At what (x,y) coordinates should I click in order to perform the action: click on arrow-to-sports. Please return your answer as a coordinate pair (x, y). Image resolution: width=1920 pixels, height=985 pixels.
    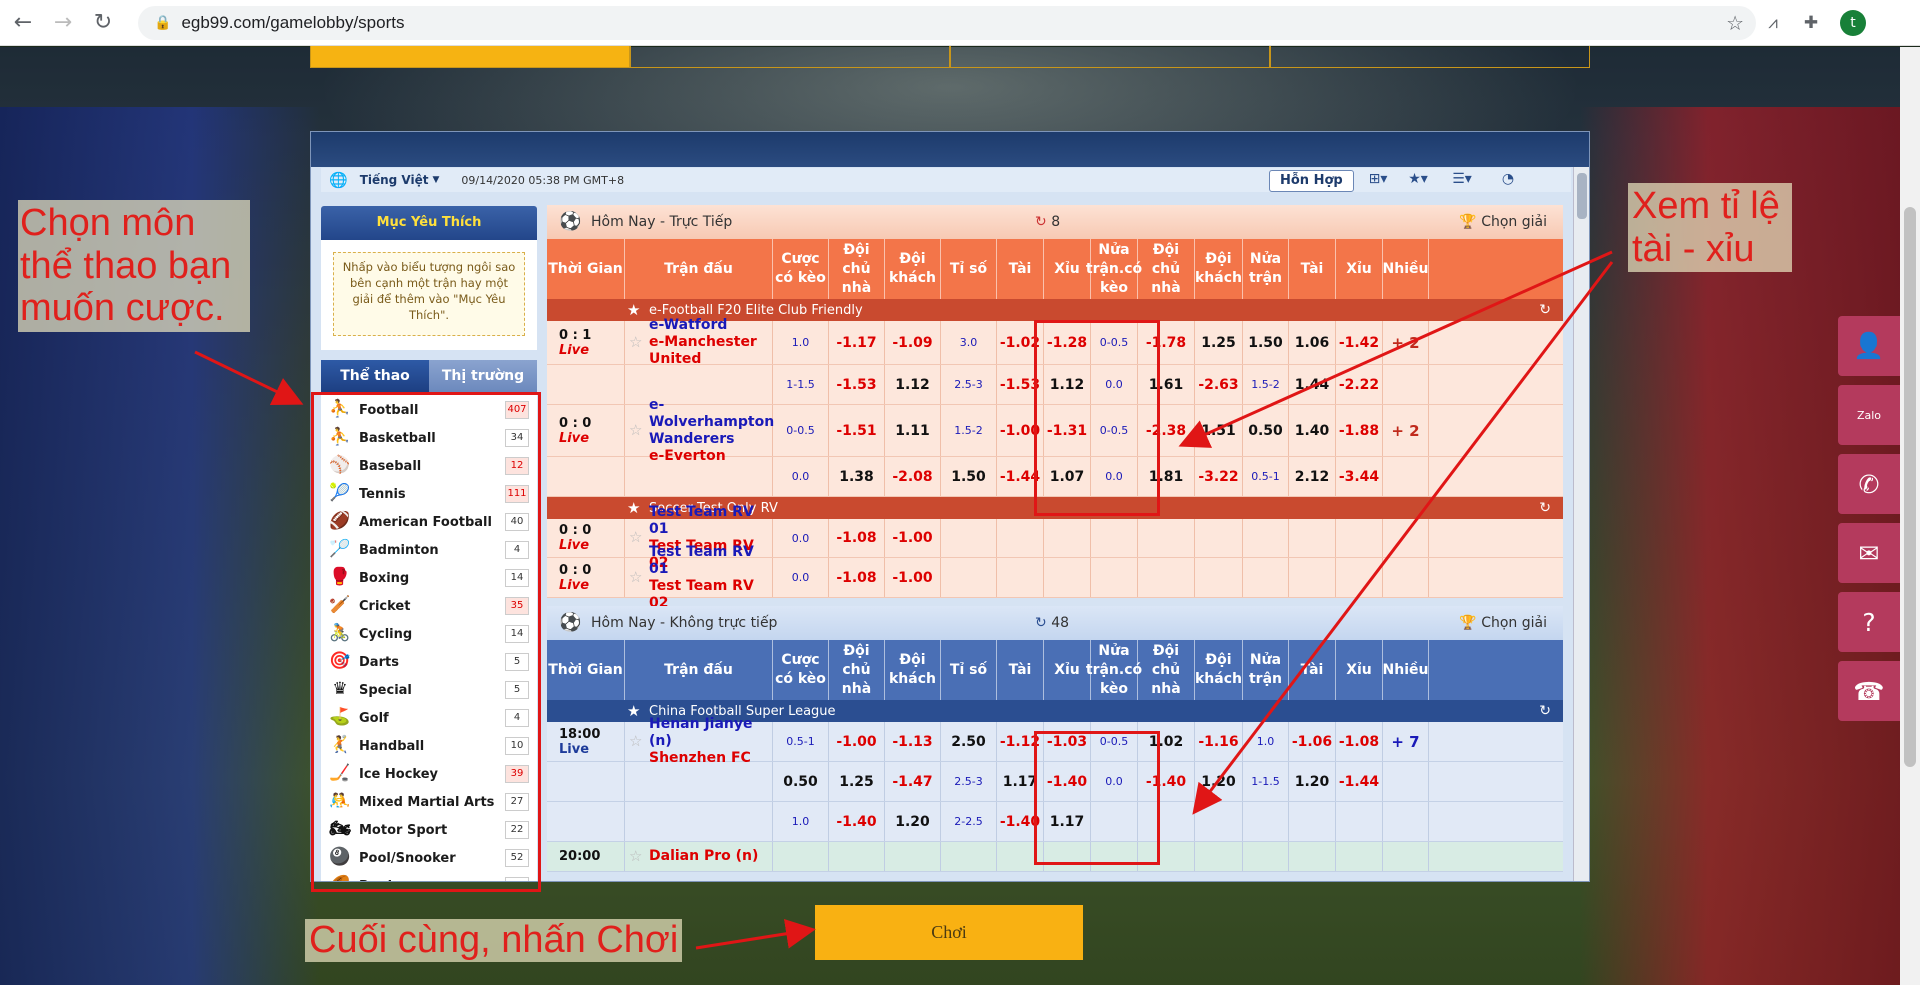
    Looking at the image, I should click on (249, 378).